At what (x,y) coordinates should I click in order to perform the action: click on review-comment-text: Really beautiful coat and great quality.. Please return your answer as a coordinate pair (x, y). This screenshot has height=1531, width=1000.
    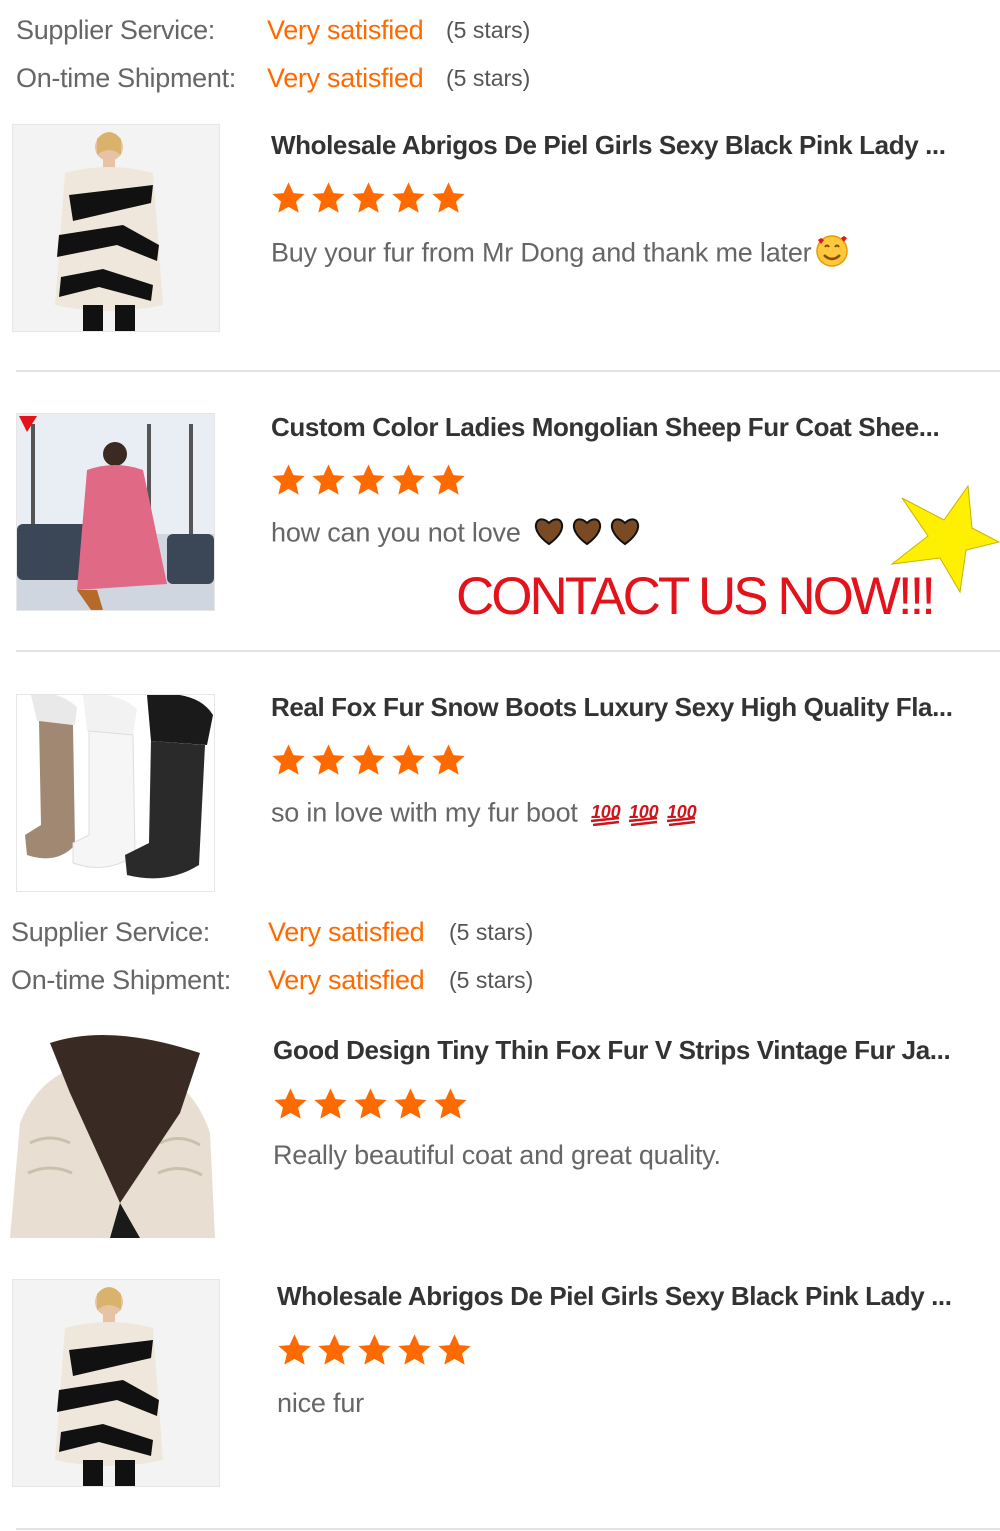
    Looking at the image, I should click on (497, 1155).